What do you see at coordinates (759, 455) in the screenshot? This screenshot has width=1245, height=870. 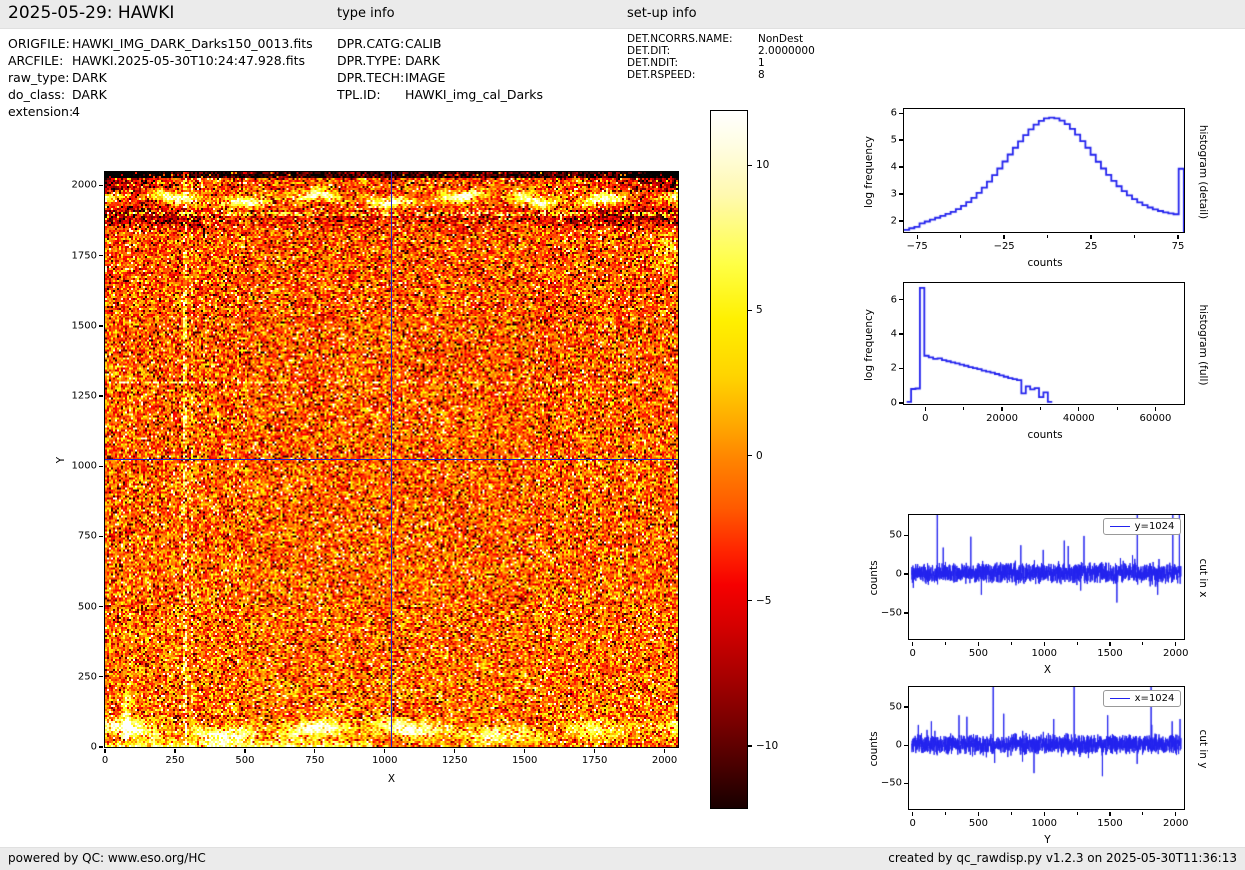 I see `colorbar-tick-label: 0` at bounding box center [759, 455].